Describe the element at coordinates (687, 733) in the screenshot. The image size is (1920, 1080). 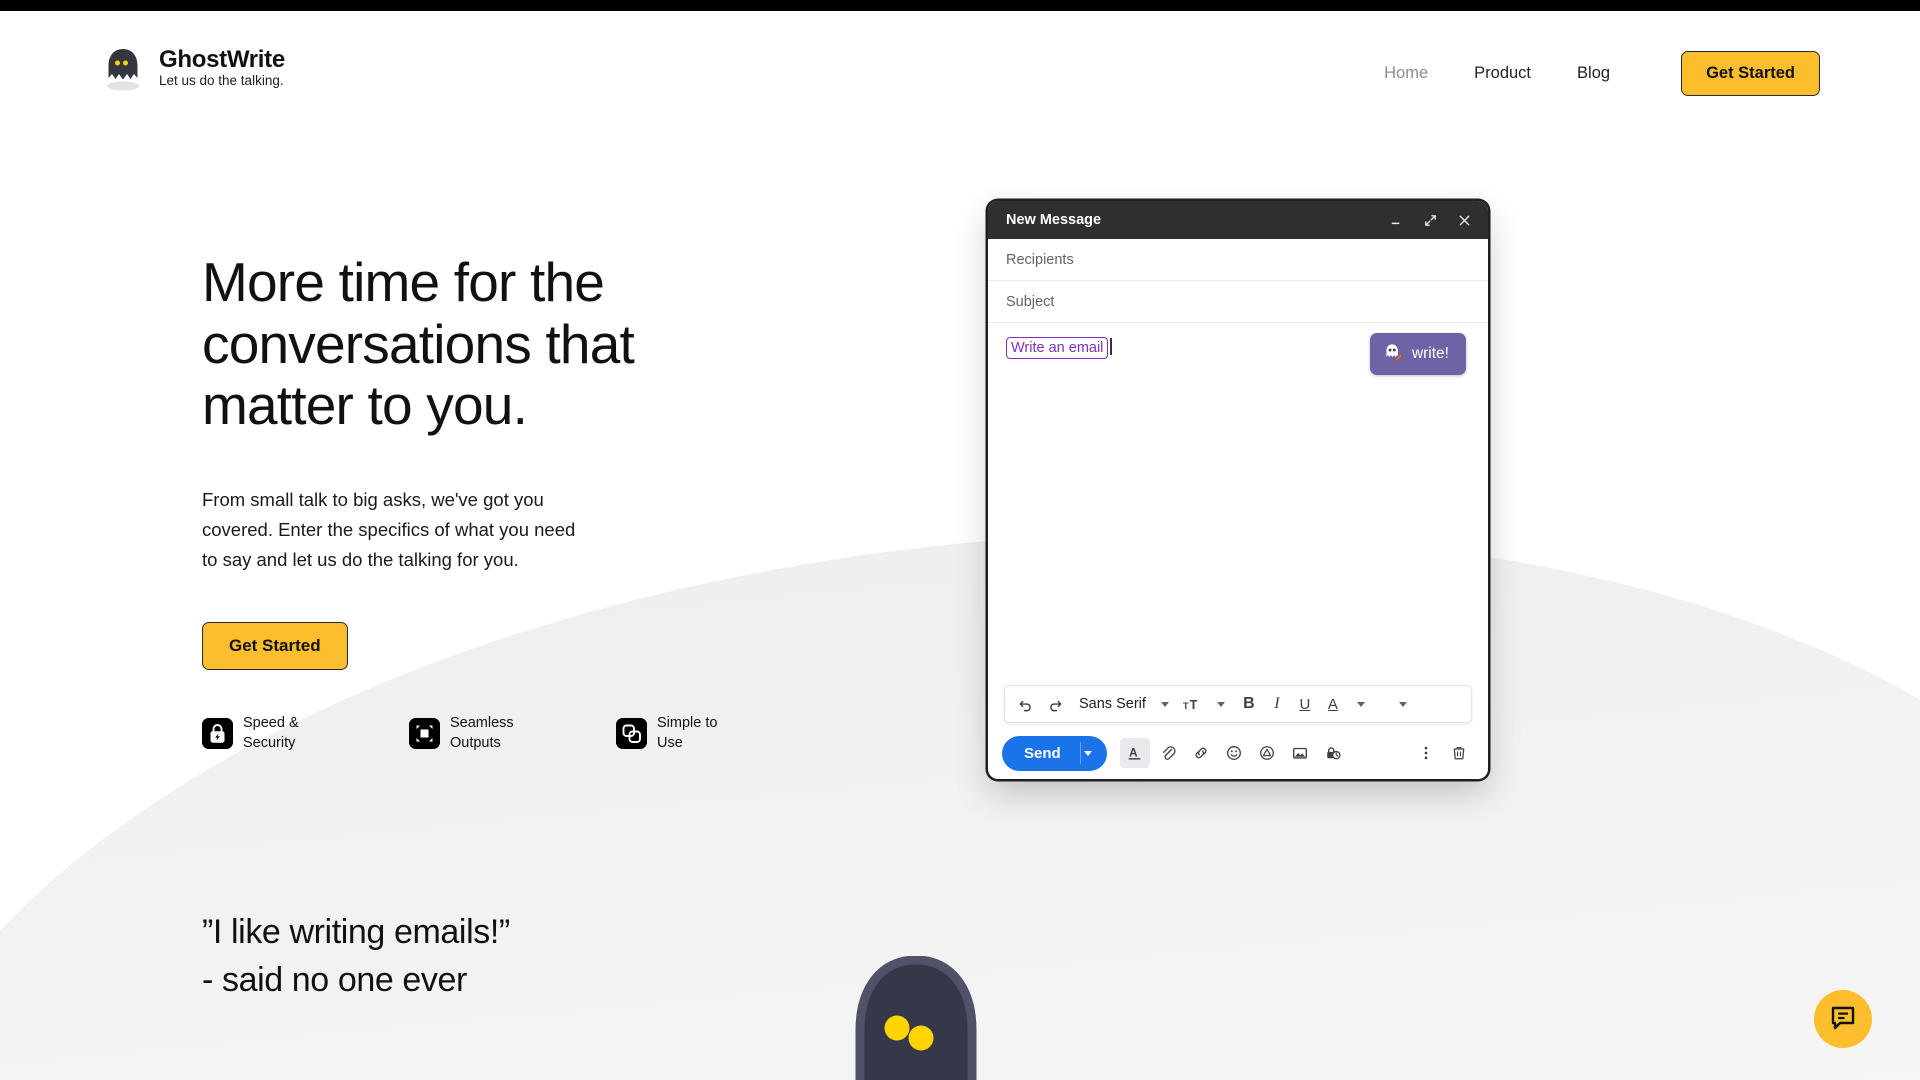
I see `feature-label: Simple to Use` at that location.